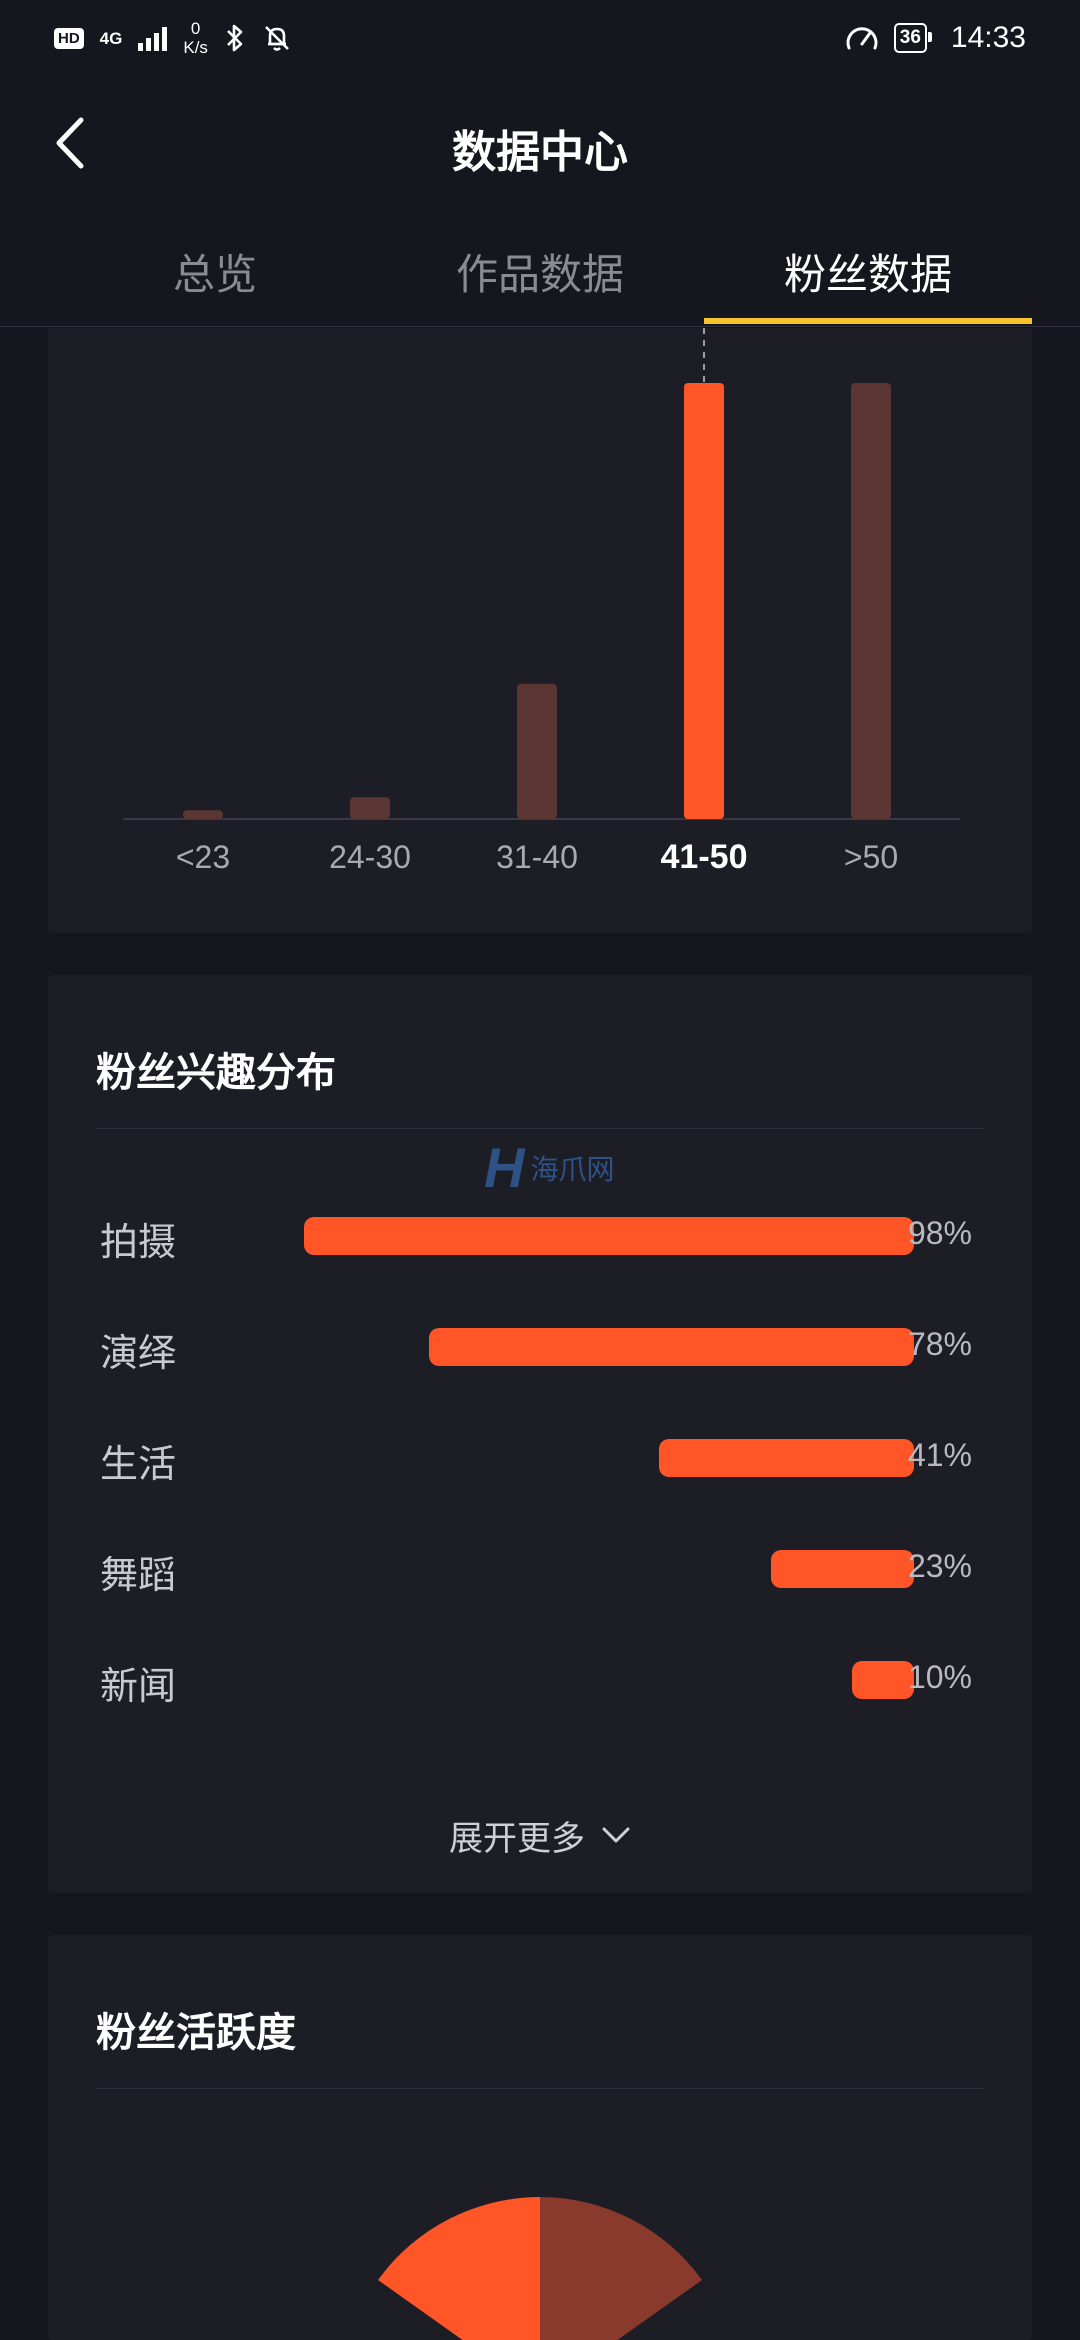 This screenshot has height=2340, width=1080. Describe the element at coordinates (939, 1566) in the screenshot. I see `interest-value: 23%` at that location.